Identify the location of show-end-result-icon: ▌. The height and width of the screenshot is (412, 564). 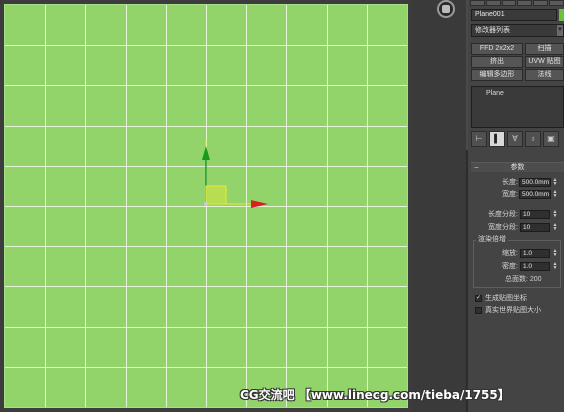
(497, 139).